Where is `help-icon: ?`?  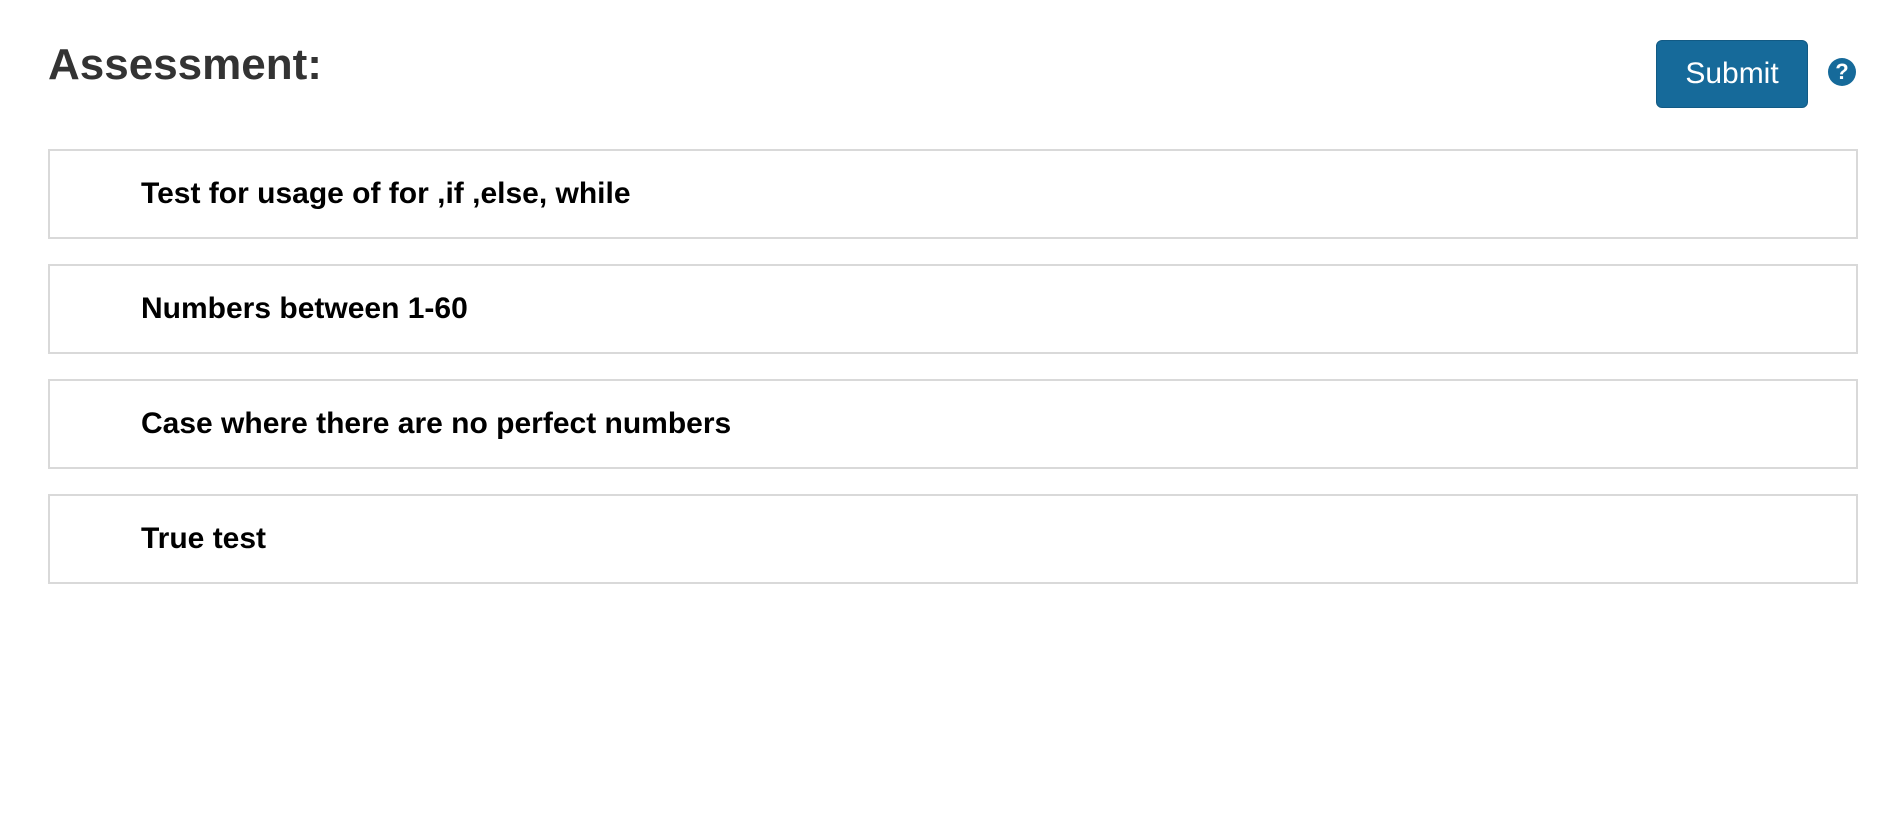
help-icon: ? is located at coordinates (1842, 72).